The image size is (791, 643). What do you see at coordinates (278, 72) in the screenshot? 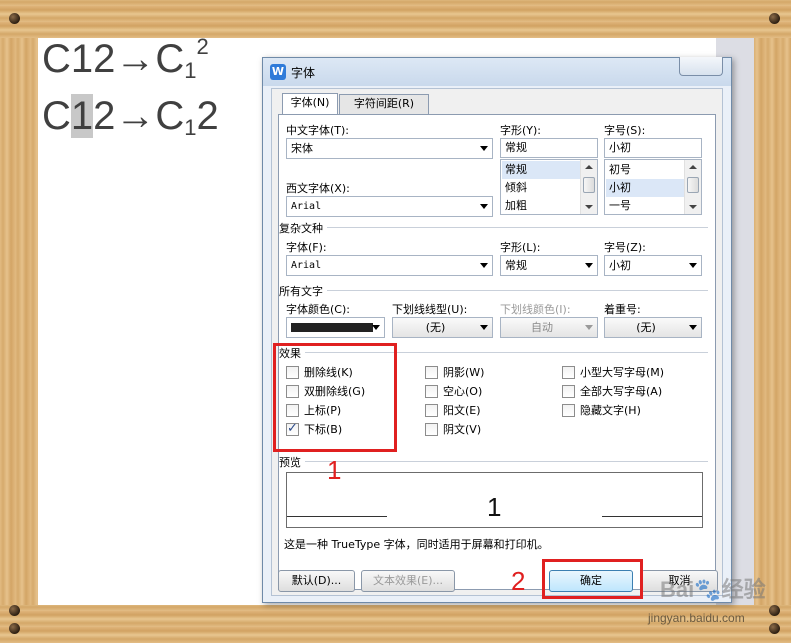
I see `wps-writer-icon: W` at bounding box center [278, 72].